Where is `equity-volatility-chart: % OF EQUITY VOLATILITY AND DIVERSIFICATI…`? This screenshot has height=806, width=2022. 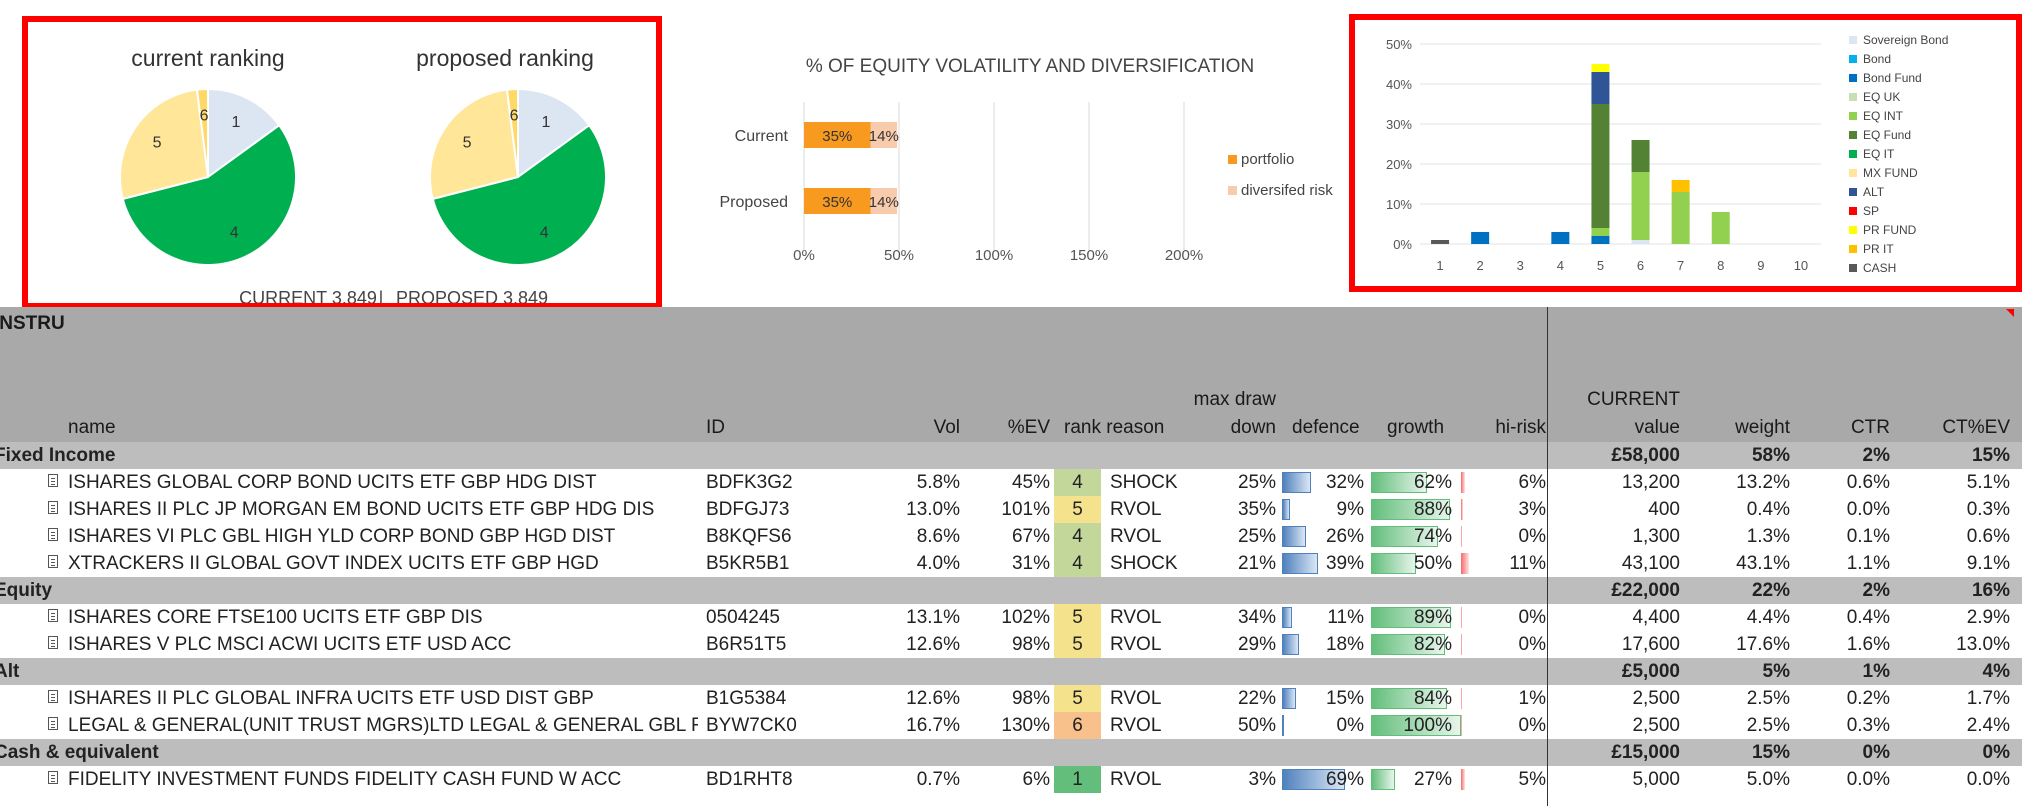 equity-volatility-chart: % OF EQUITY VOLATILITY AND DIVERSIFICATI… is located at coordinates (1025, 160).